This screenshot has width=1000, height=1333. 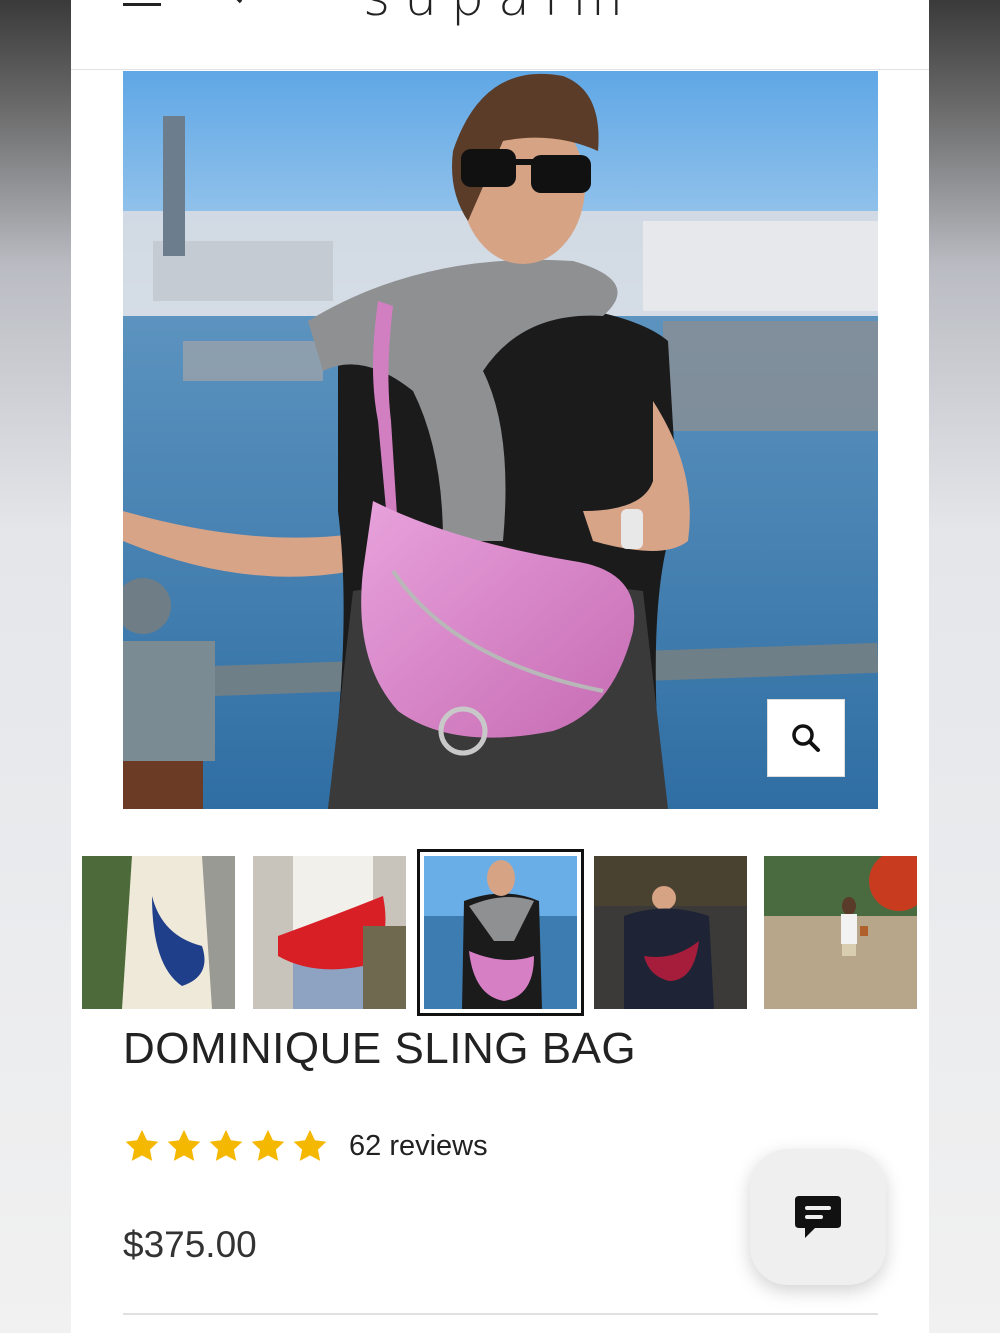 I want to click on rating-stars, so click(x=226, y=1146).